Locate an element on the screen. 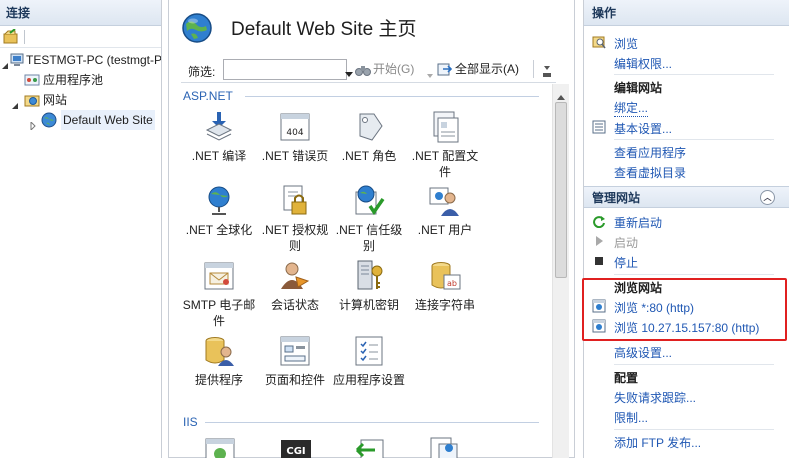  iis-feature-asp-icon is located at coordinates (220, 447).